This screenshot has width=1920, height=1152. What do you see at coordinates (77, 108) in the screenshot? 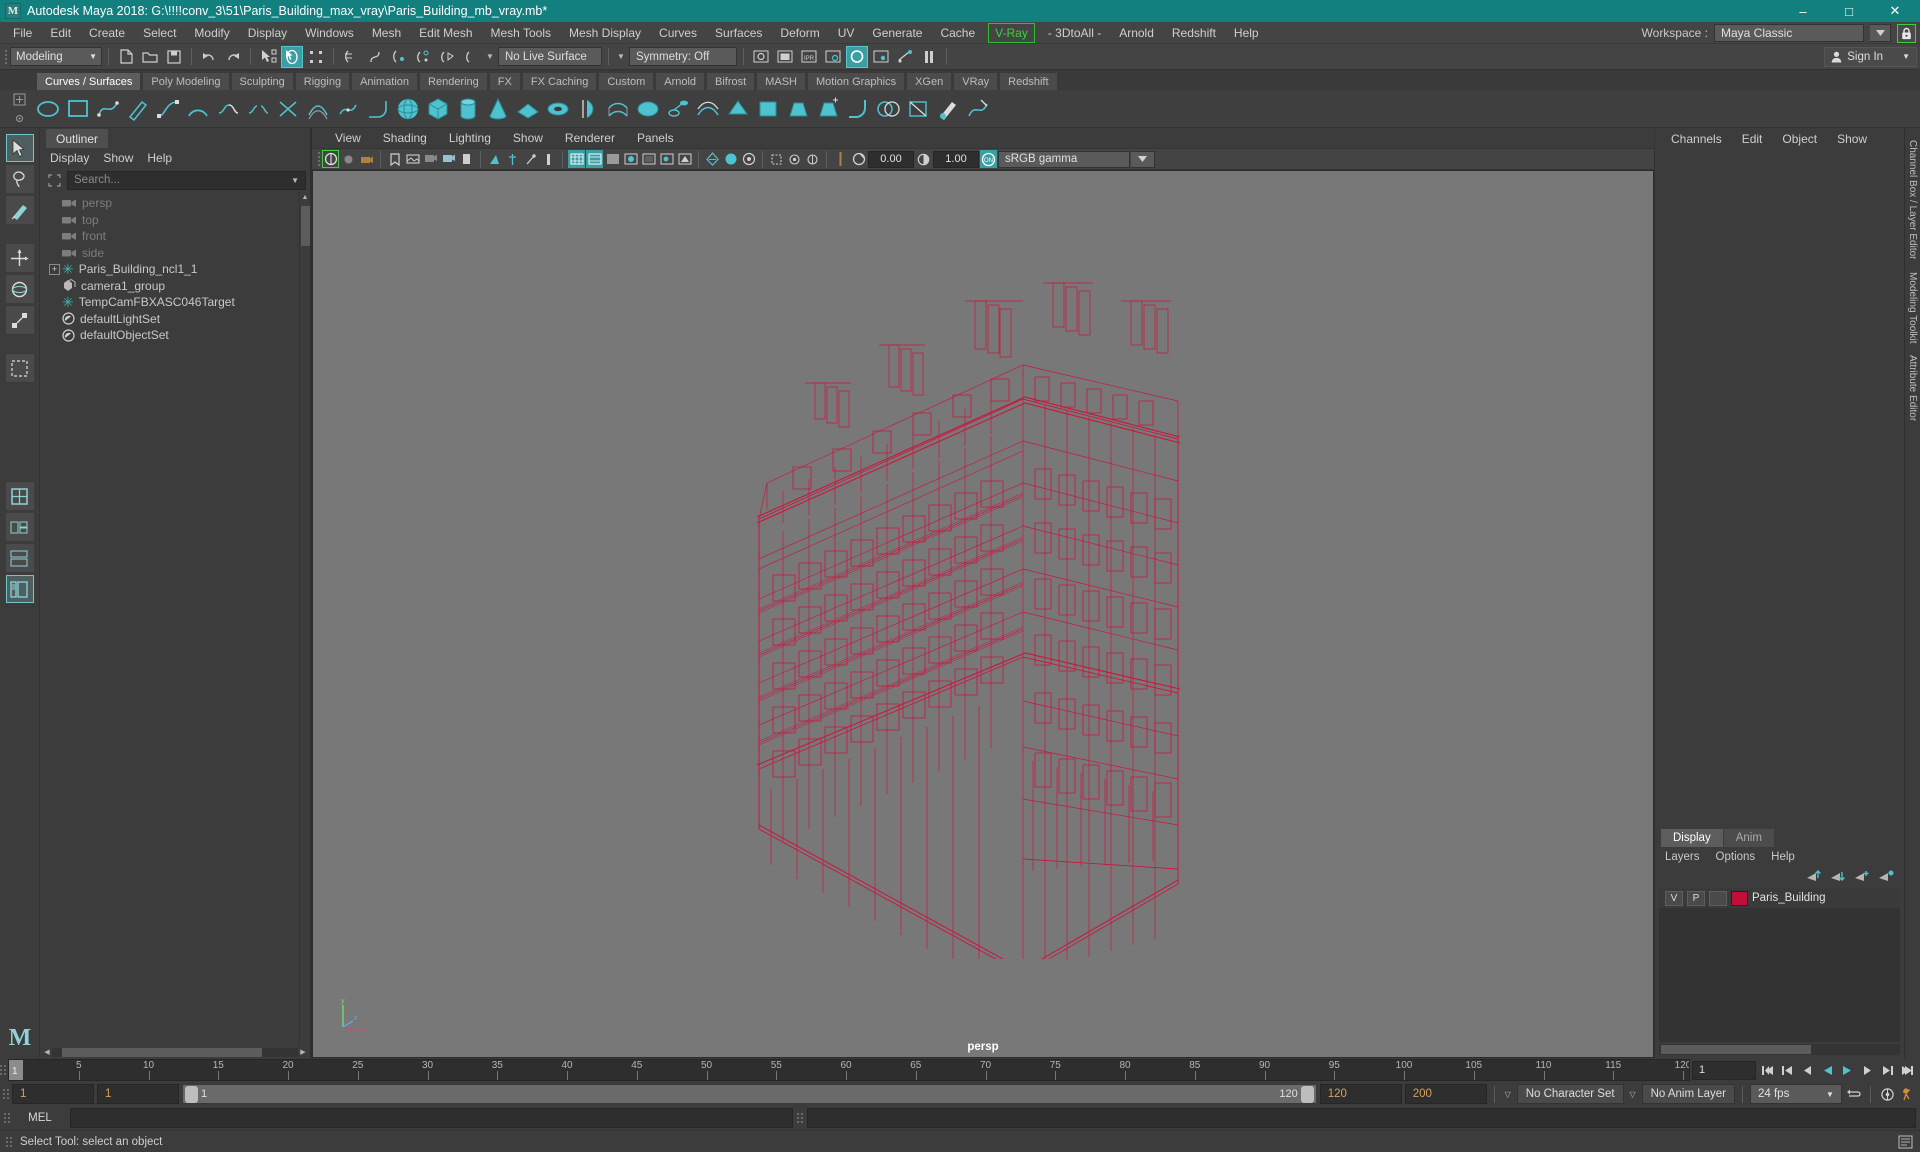
I see `nurbs-square-icon` at bounding box center [77, 108].